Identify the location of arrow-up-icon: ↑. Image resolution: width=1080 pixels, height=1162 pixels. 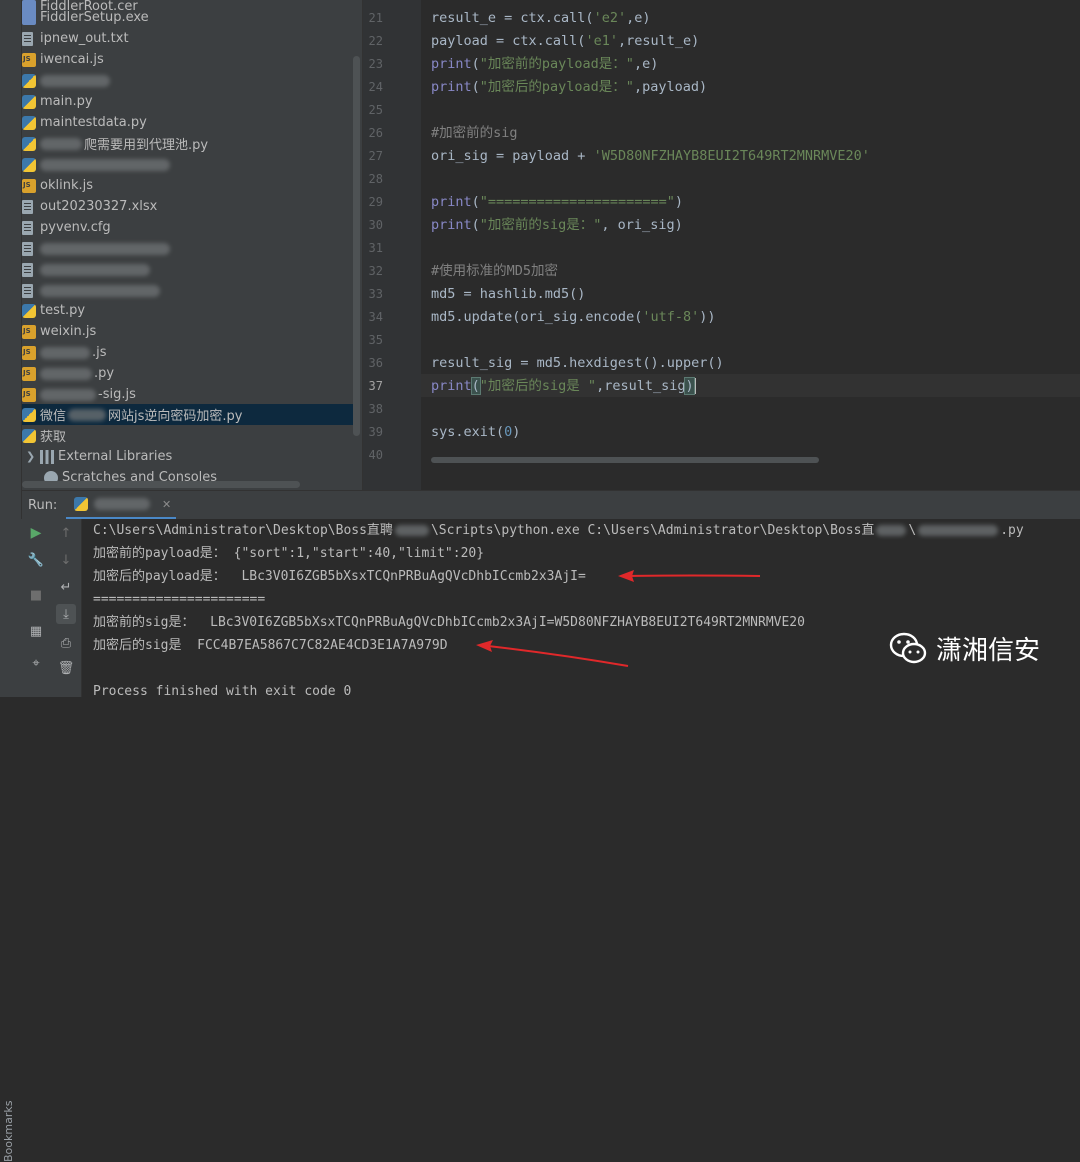
(66, 533).